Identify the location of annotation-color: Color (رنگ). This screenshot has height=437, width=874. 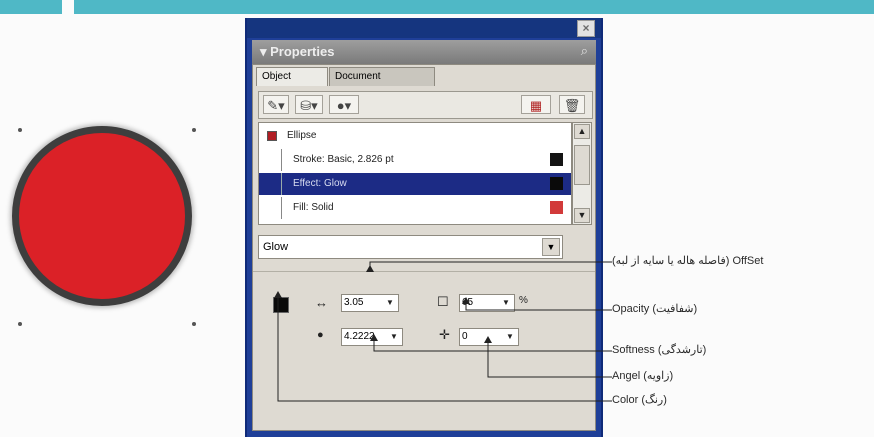
(639, 400).